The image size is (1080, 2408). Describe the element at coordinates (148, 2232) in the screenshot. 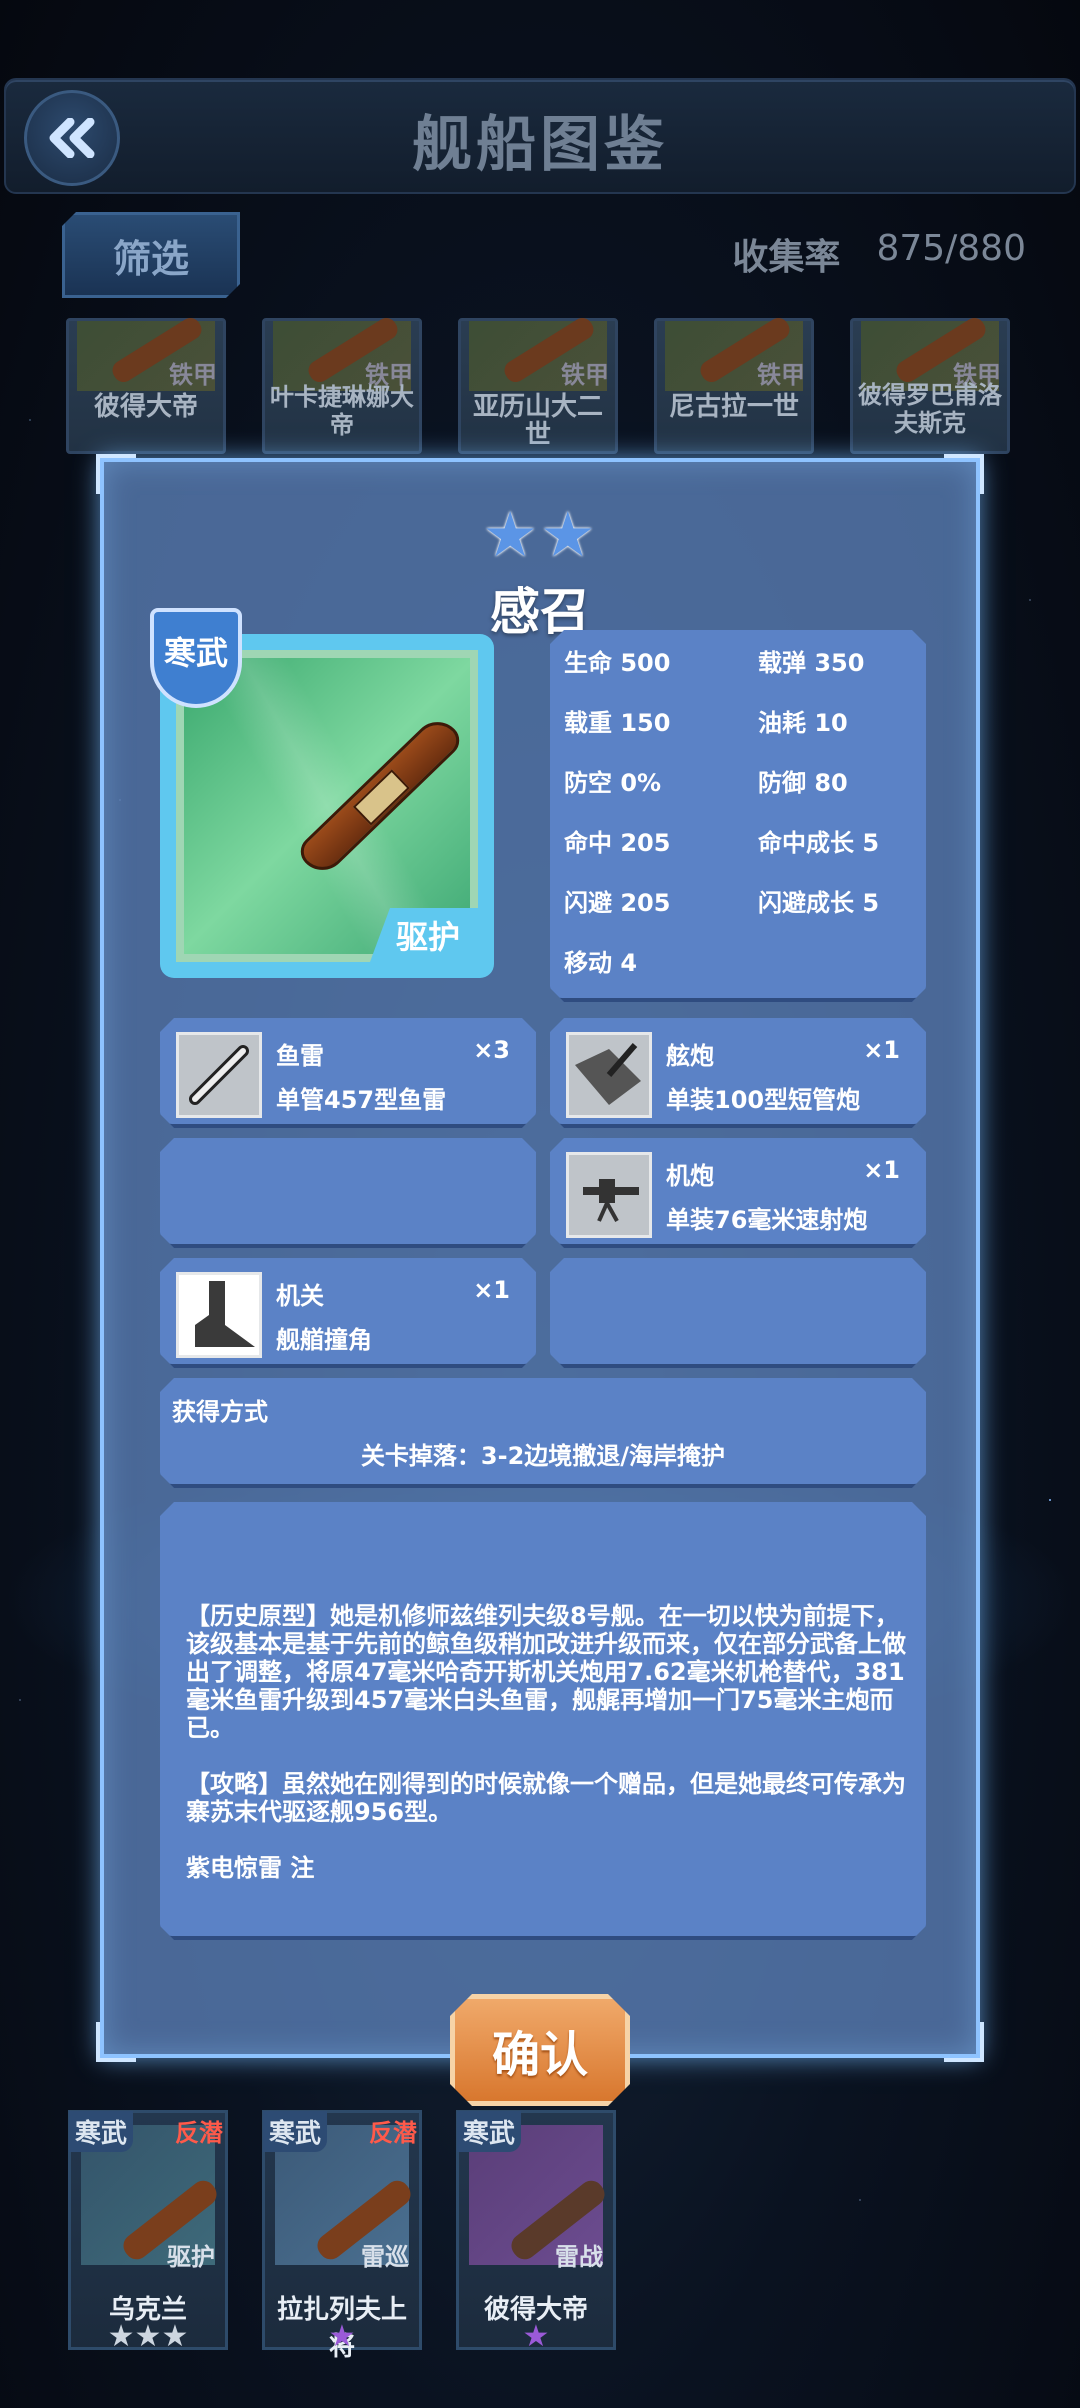

I see `ship-card: 寒武 反潜 驱护 乌克兰 ★★★` at that location.